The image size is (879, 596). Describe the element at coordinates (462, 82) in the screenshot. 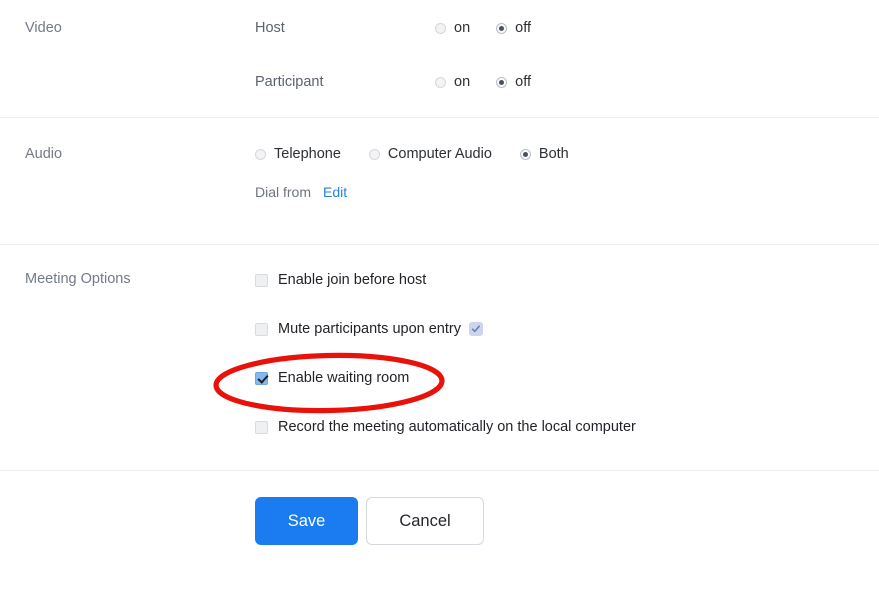

I see `video-participant-on-label: on` at that location.